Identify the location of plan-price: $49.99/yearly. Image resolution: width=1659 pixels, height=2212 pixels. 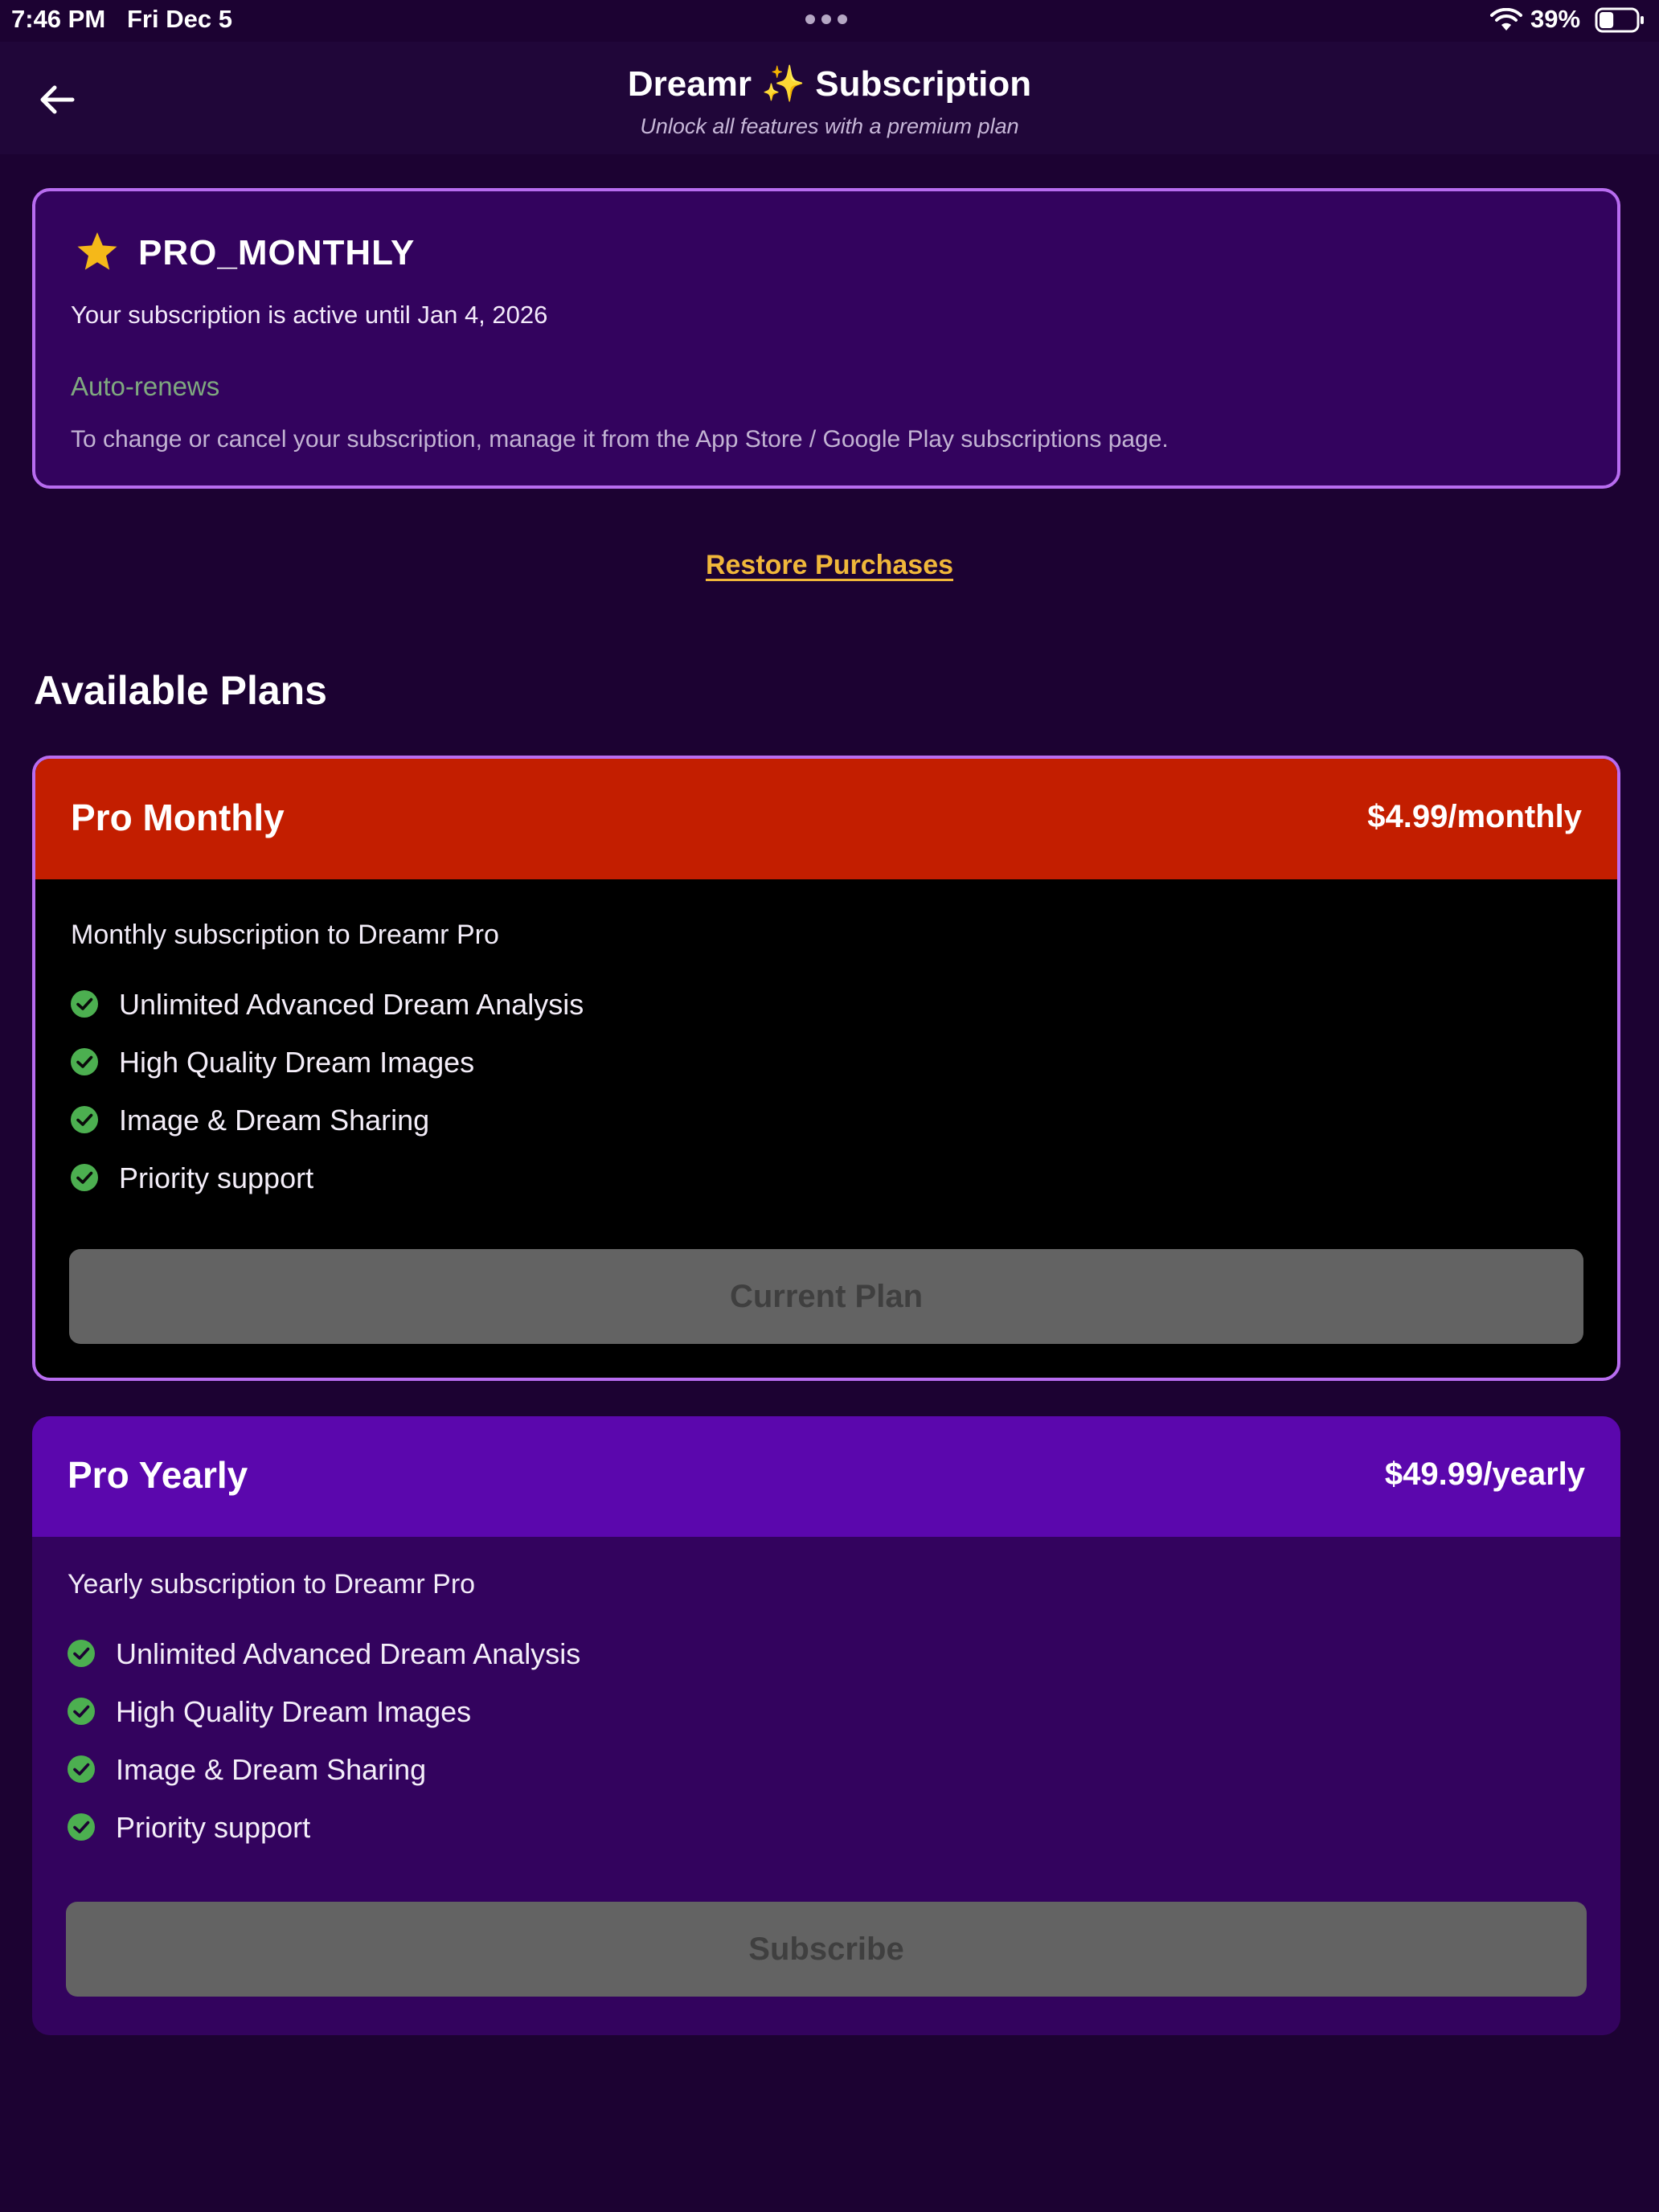
(1484, 1474).